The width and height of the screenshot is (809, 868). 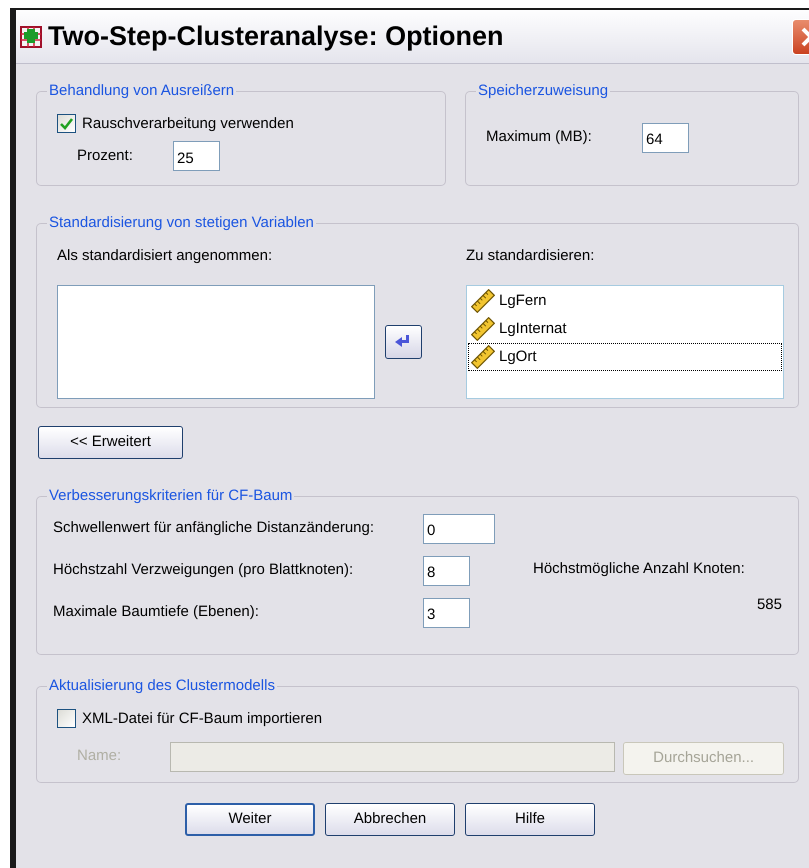 What do you see at coordinates (171, 496) in the screenshot?
I see `group-title: Verbesserungskriterien für CF-Baum` at bounding box center [171, 496].